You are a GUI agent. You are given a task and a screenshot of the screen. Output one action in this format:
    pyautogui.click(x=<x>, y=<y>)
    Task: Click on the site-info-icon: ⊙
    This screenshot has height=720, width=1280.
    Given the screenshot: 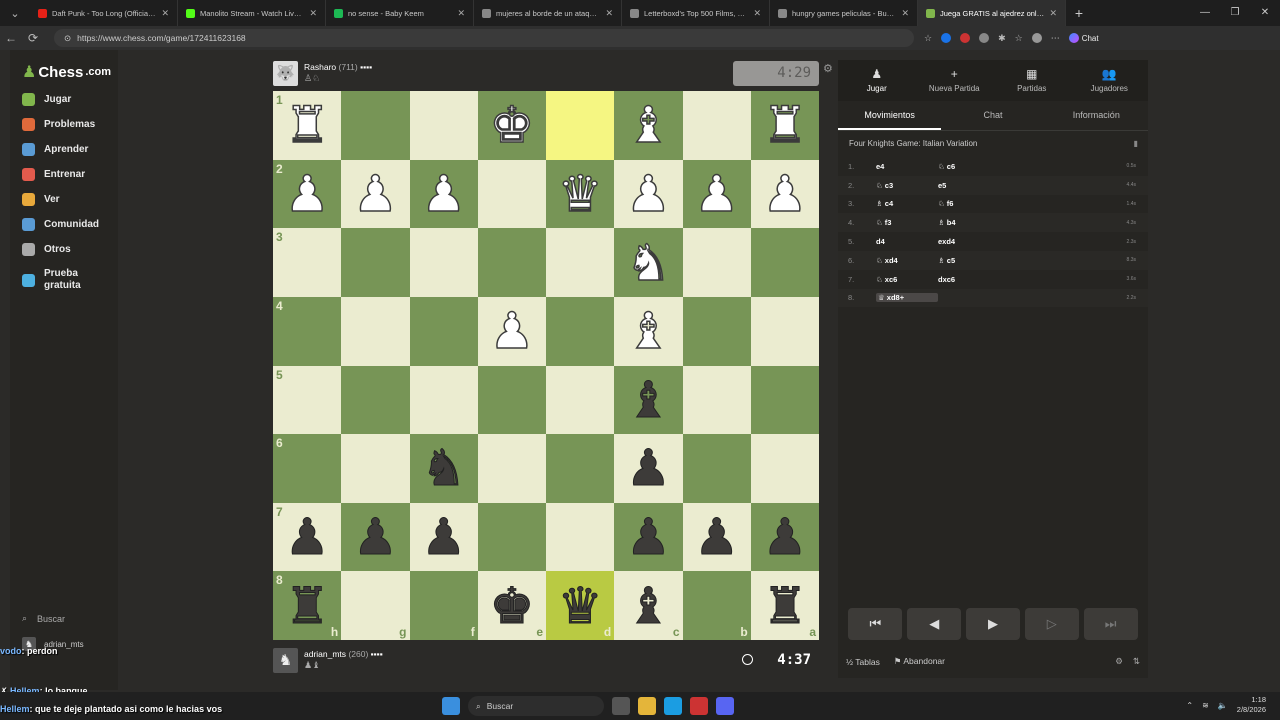 What is the action you would take?
    pyautogui.click(x=67, y=38)
    